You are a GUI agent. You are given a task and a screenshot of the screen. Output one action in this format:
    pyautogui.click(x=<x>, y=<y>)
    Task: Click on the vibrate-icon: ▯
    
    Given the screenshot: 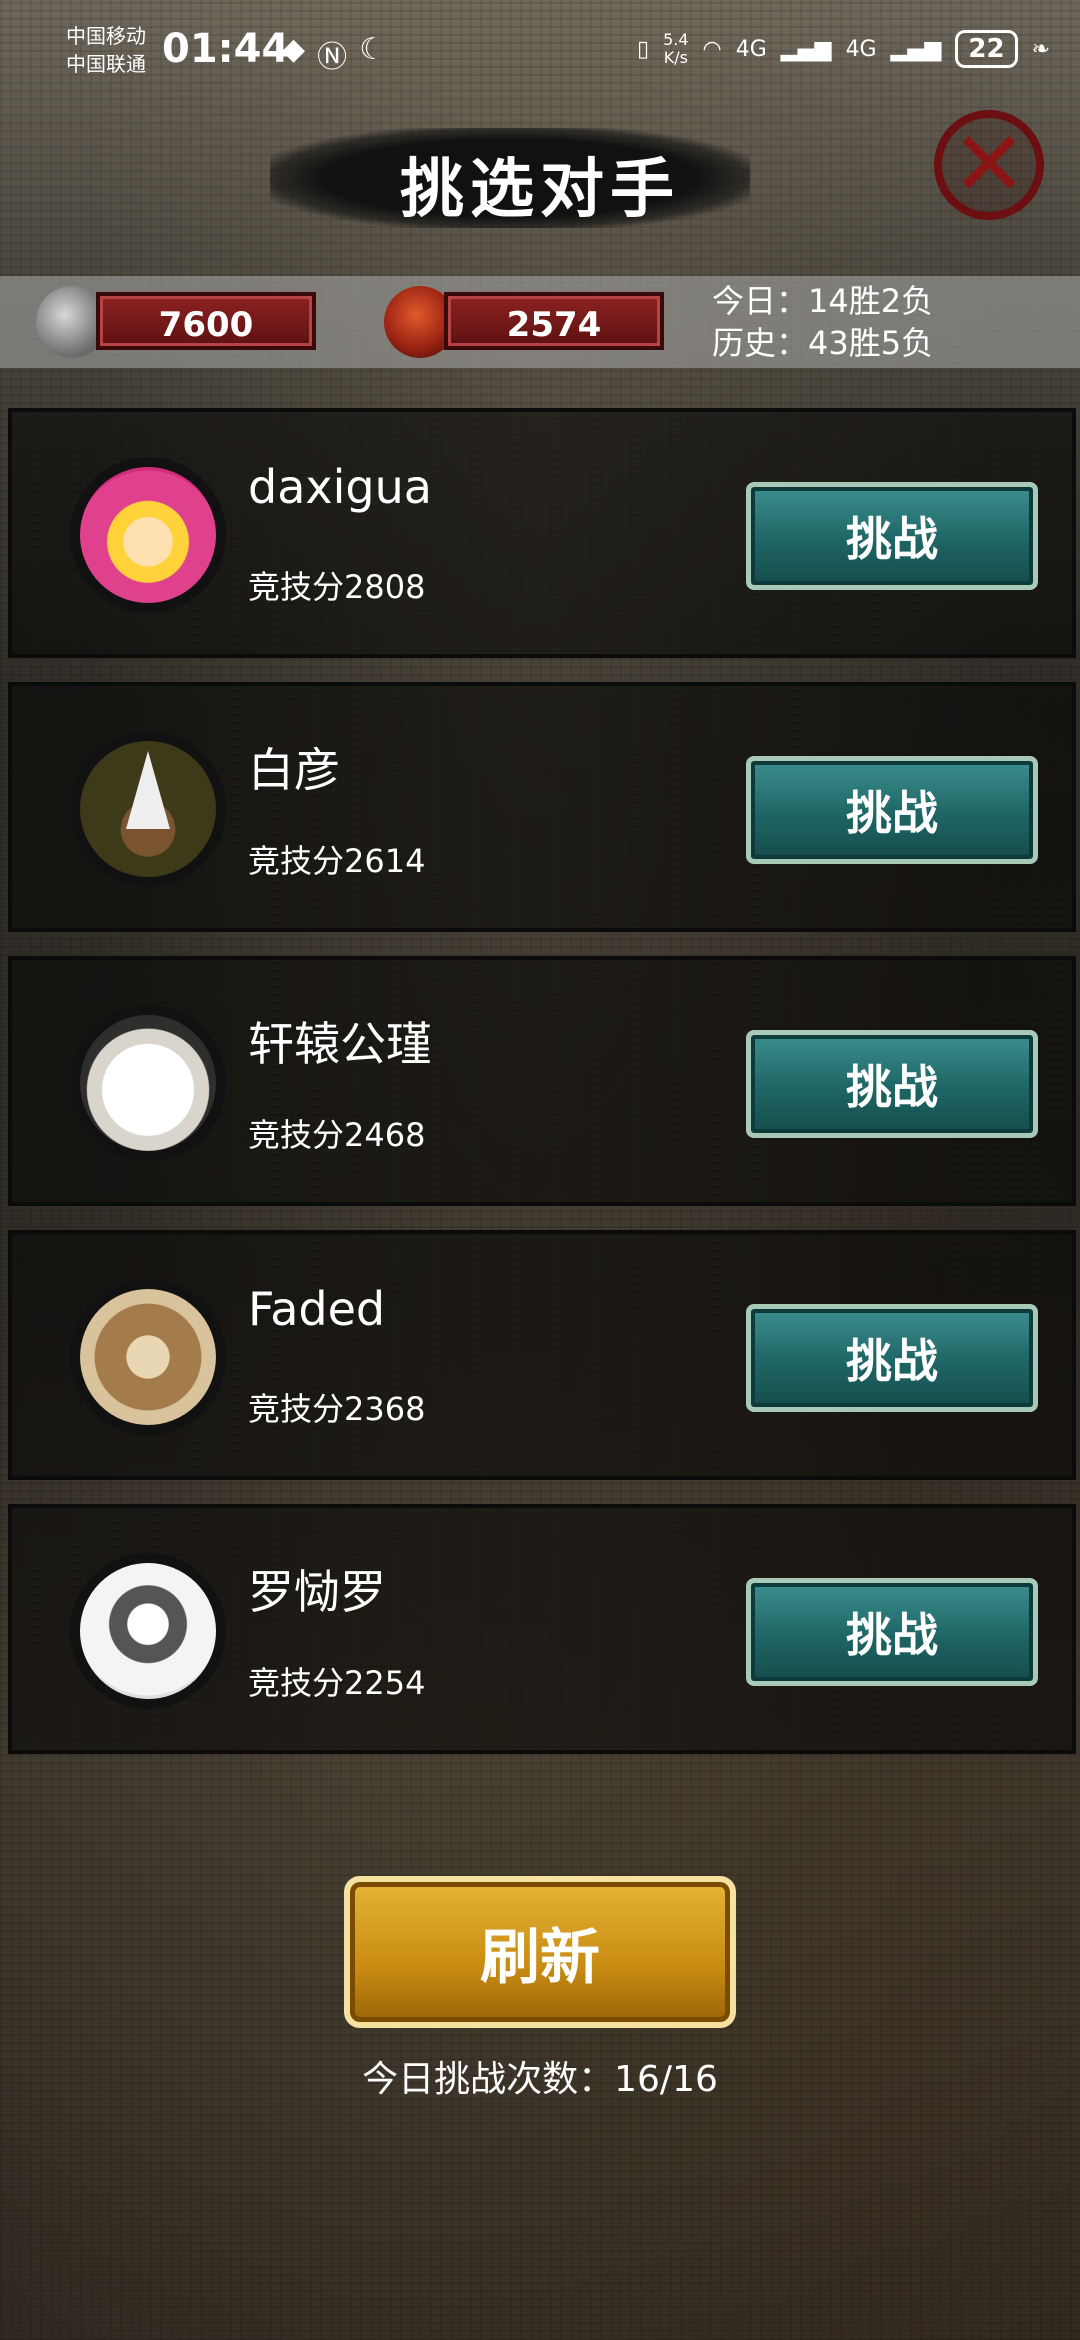 What is the action you would take?
    pyautogui.click(x=643, y=49)
    